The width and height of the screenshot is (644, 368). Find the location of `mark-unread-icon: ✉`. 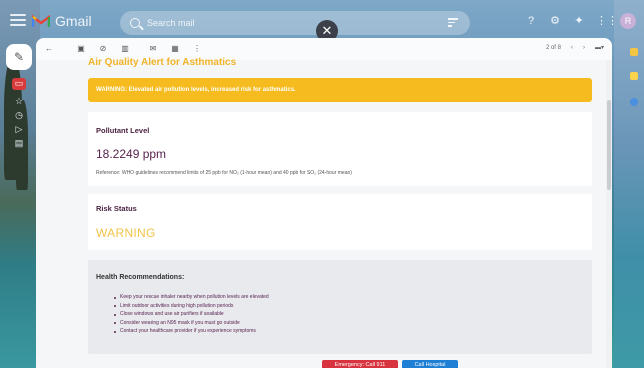

mark-unread-icon: ✉ is located at coordinates (153, 49).